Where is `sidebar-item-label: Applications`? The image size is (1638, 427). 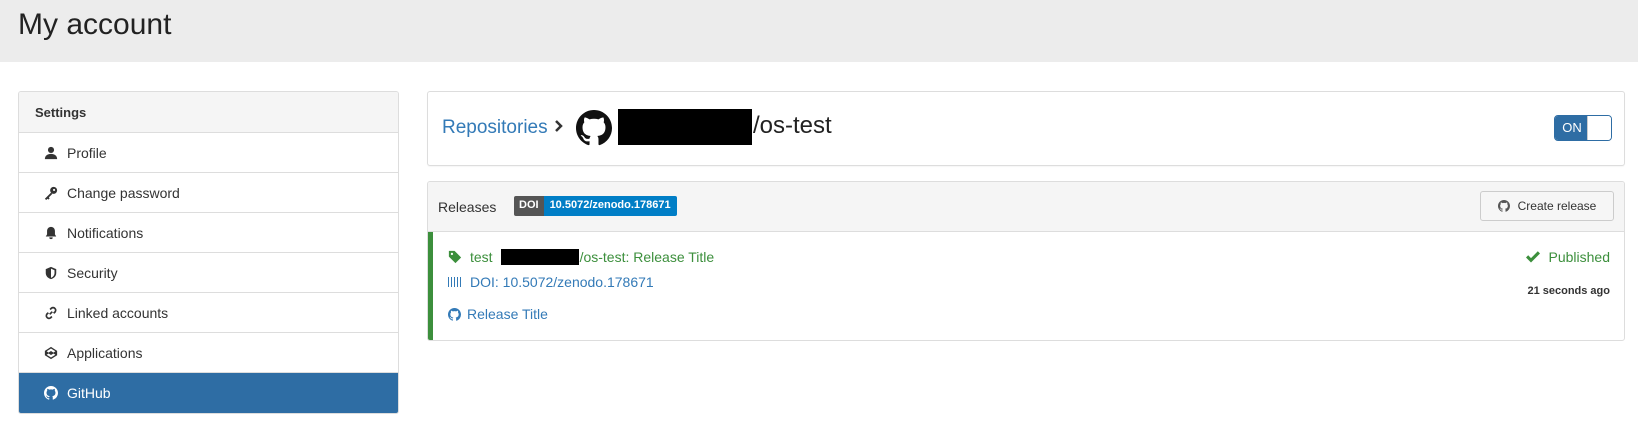 sidebar-item-label: Applications is located at coordinates (105, 352).